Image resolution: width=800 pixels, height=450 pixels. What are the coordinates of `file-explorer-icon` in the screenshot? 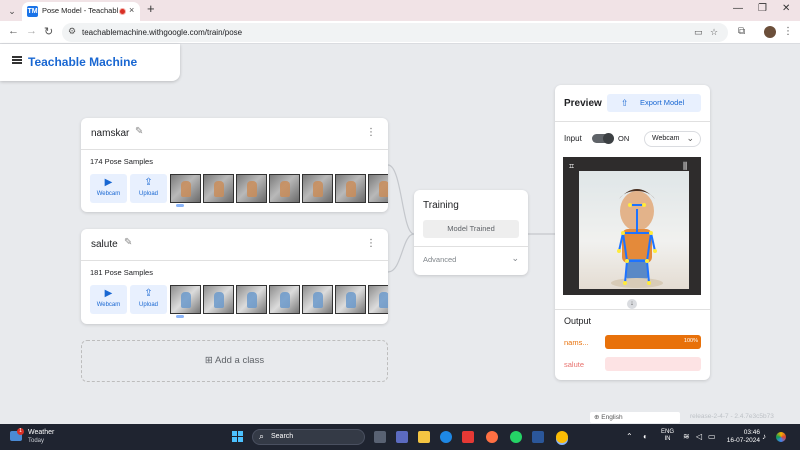 It's located at (424, 437).